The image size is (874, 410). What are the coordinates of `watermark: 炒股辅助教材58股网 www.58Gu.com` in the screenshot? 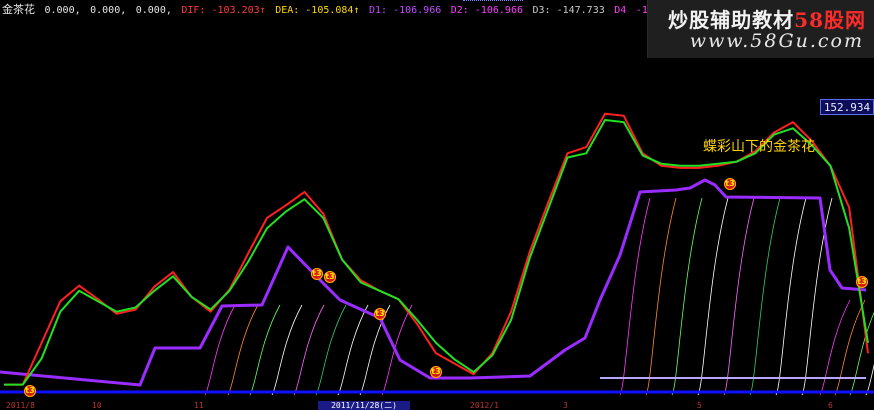 It's located at (760, 29).